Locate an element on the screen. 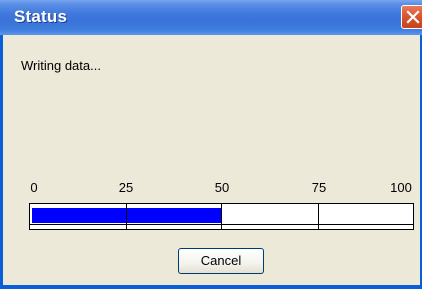  close-button is located at coordinates (411, 17).